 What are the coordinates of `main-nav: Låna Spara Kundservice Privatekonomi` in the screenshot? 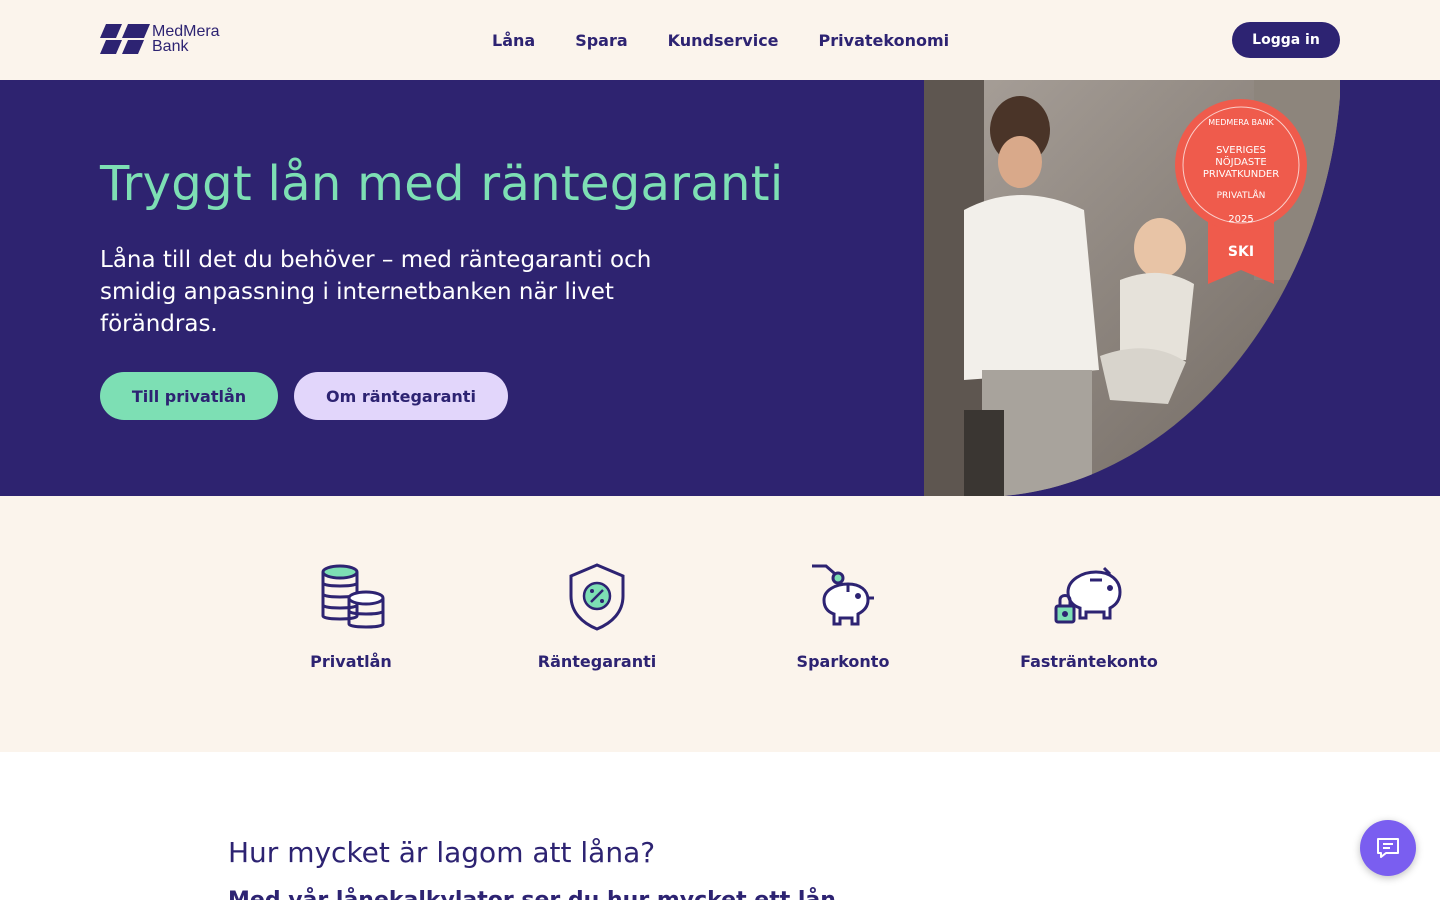 It's located at (740, 40).